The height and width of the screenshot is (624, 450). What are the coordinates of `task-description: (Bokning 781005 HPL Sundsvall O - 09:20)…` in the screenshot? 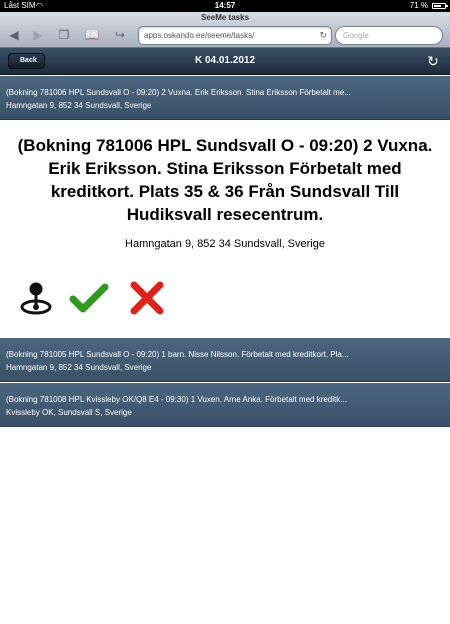 It's located at (177, 354).